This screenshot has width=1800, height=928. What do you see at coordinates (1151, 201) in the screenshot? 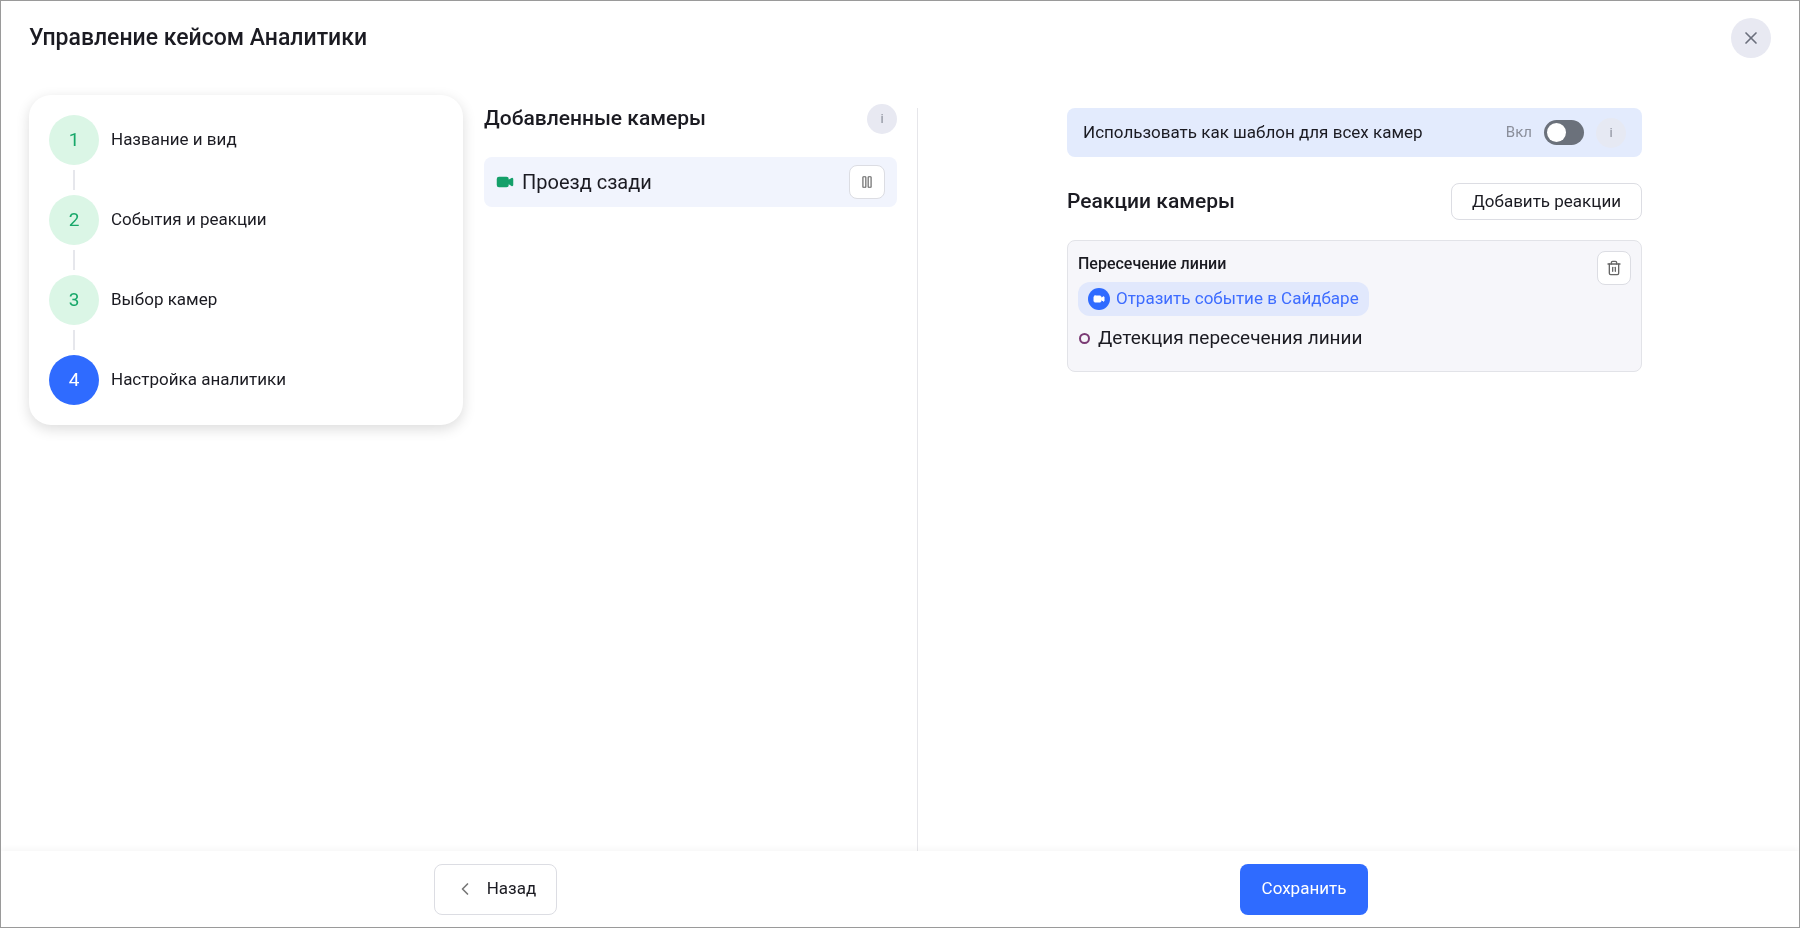
I see `section-title: Реакции камеры` at bounding box center [1151, 201].